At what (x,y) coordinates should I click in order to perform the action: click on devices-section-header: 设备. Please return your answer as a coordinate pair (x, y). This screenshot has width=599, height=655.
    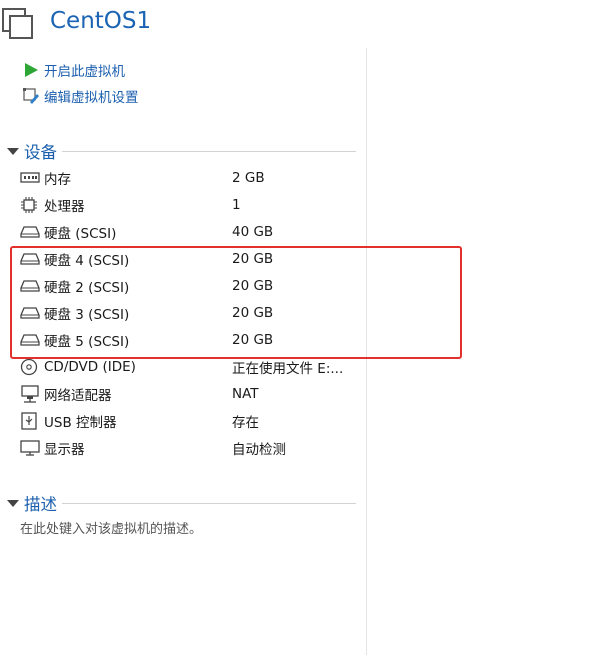
    Looking at the image, I should click on (31, 151).